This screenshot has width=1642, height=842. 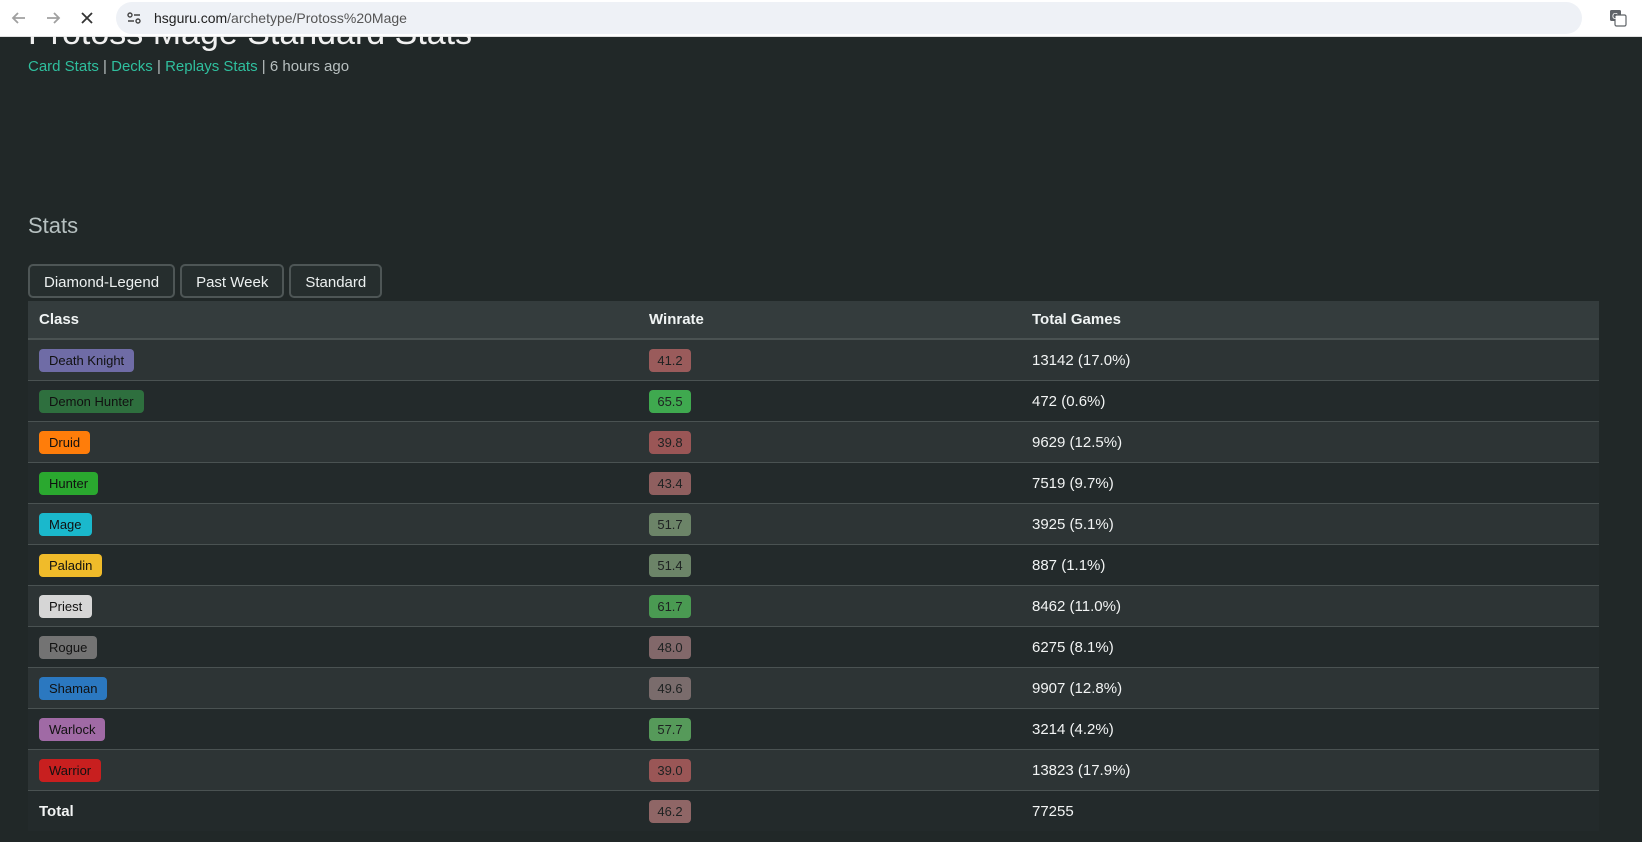 I want to click on class-cell: Shaman, so click(x=333, y=688).